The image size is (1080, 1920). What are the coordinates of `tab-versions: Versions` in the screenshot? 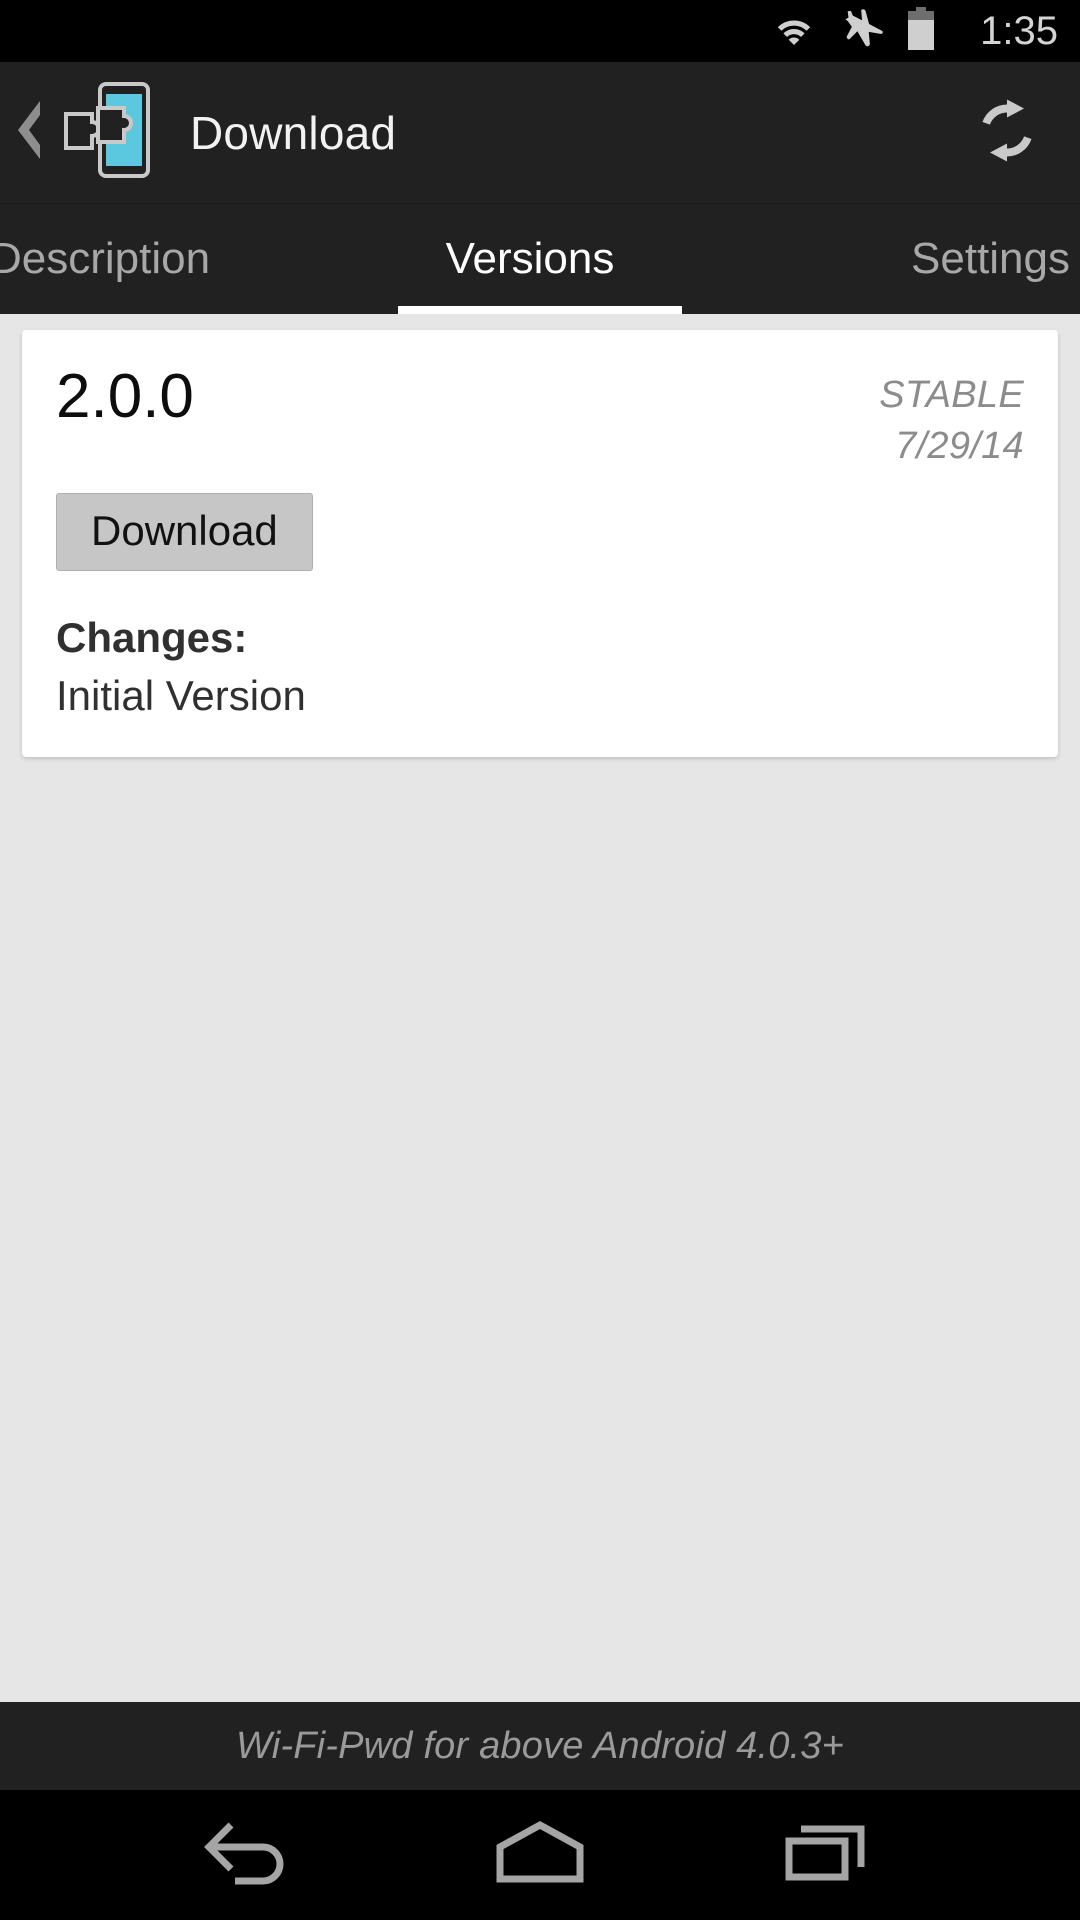 It's located at (530, 259).